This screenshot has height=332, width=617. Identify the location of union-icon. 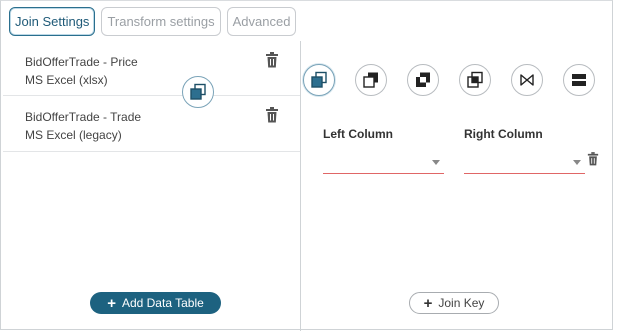
(579, 80).